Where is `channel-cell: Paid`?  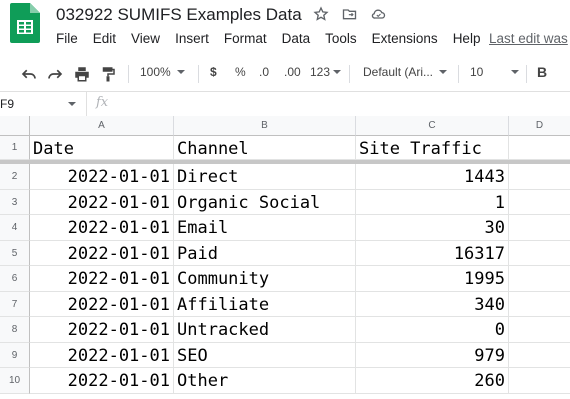 channel-cell: Paid is located at coordinates (265, 253).